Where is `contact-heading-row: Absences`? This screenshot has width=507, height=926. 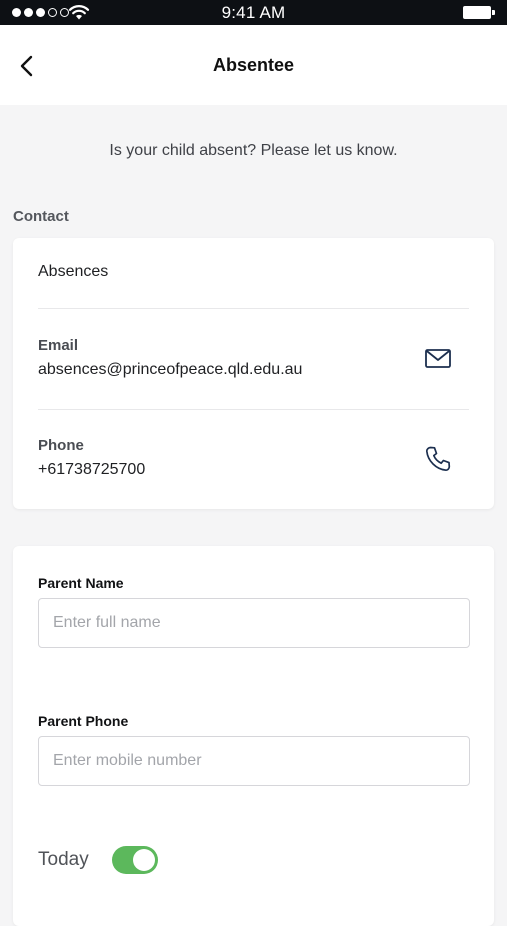
contact-heading-row: Absences is located at coordinates (253, 273).